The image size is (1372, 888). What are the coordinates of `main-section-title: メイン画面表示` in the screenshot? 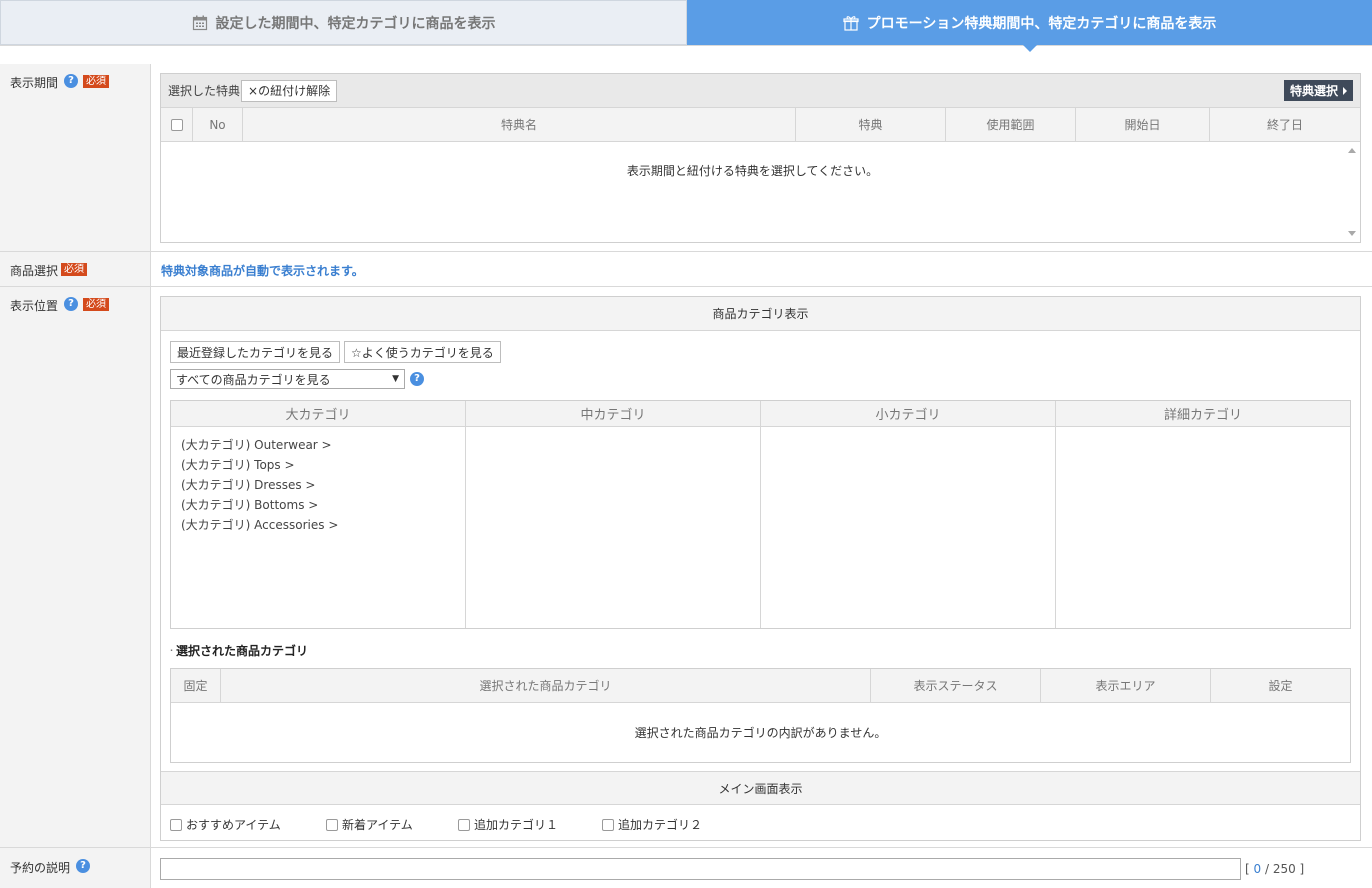 It's located at (760, 788).